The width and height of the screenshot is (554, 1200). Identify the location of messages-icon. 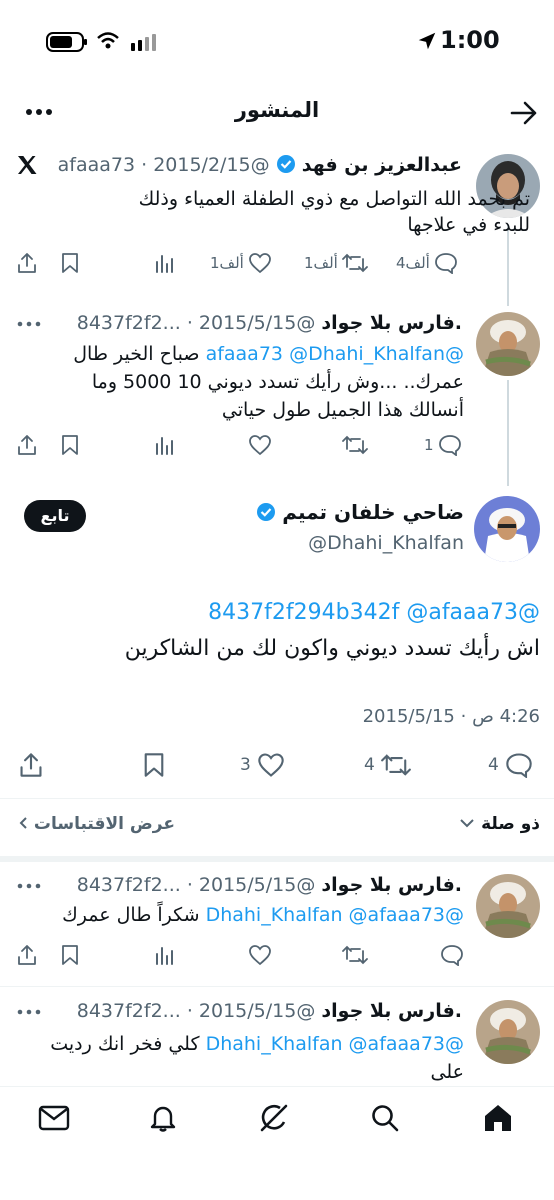
(54, 1118).